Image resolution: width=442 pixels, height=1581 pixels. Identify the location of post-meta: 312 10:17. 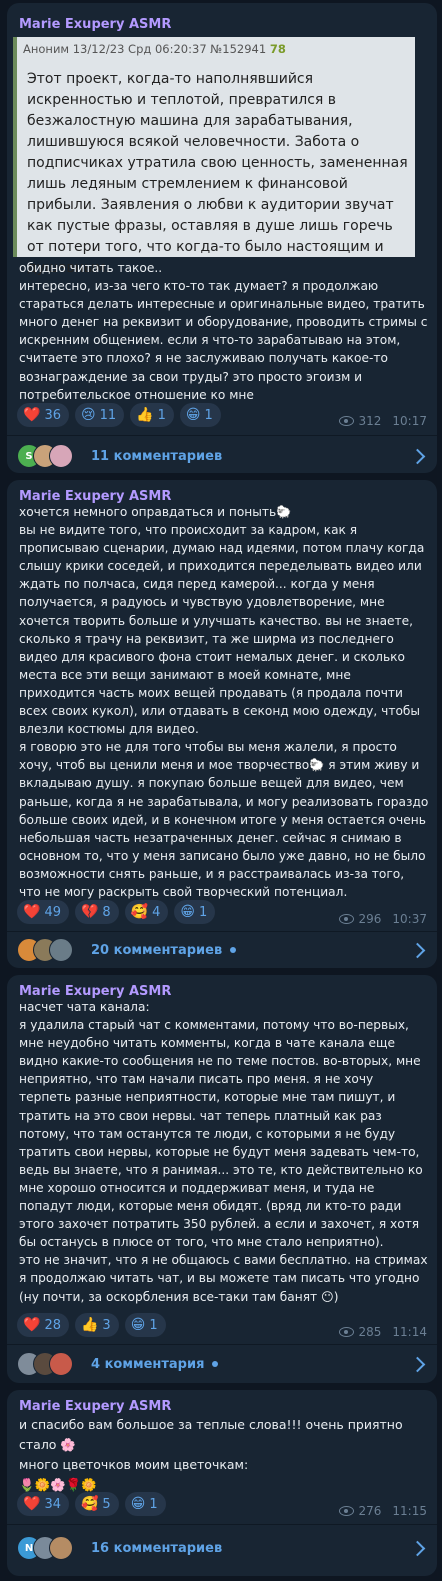
(382, 421).